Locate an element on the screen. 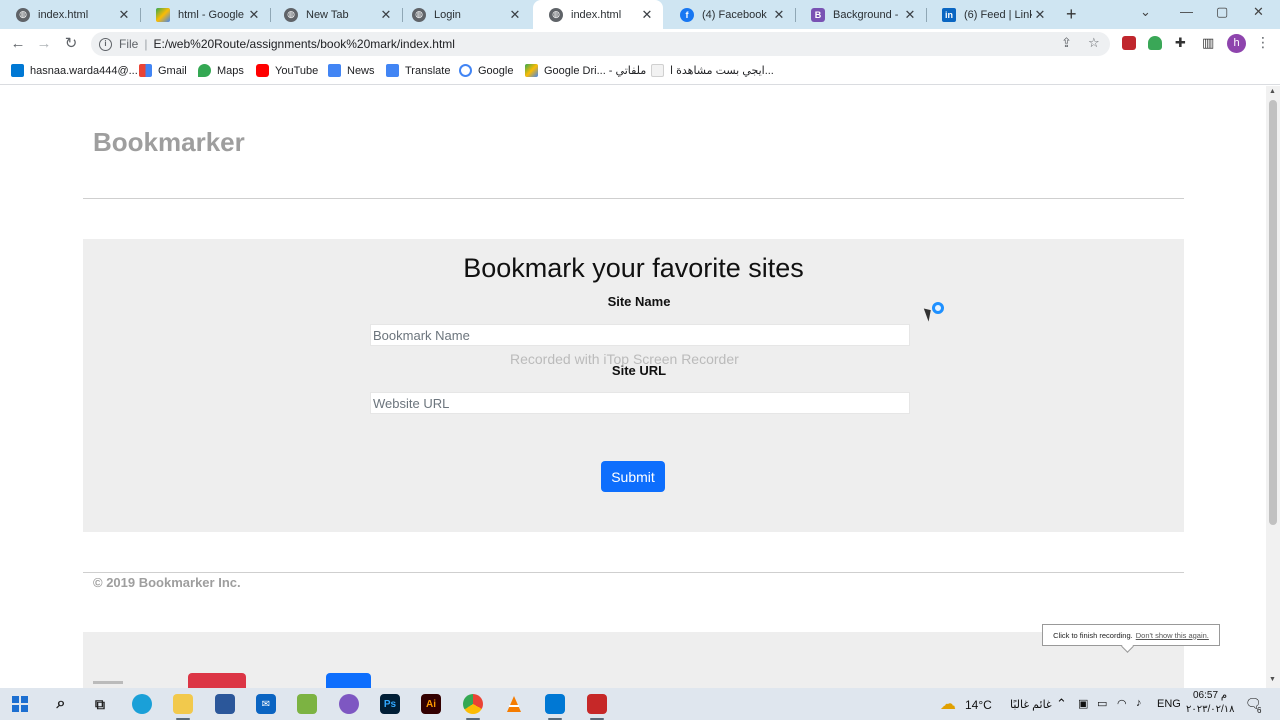 The image size is (1280, 720). bookmark-news: News is located at coordinates (351, 70).